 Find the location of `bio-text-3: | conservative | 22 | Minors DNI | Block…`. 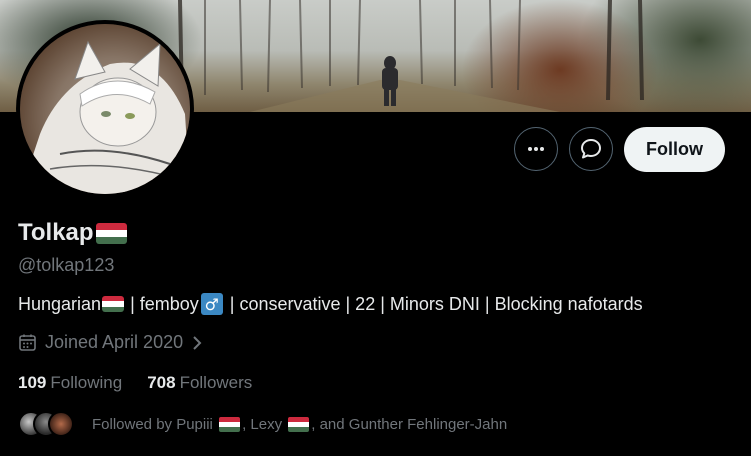

bio-text-3: | conservative | 22 | Minors DNI | Block… is located at coordinates (433, 303).